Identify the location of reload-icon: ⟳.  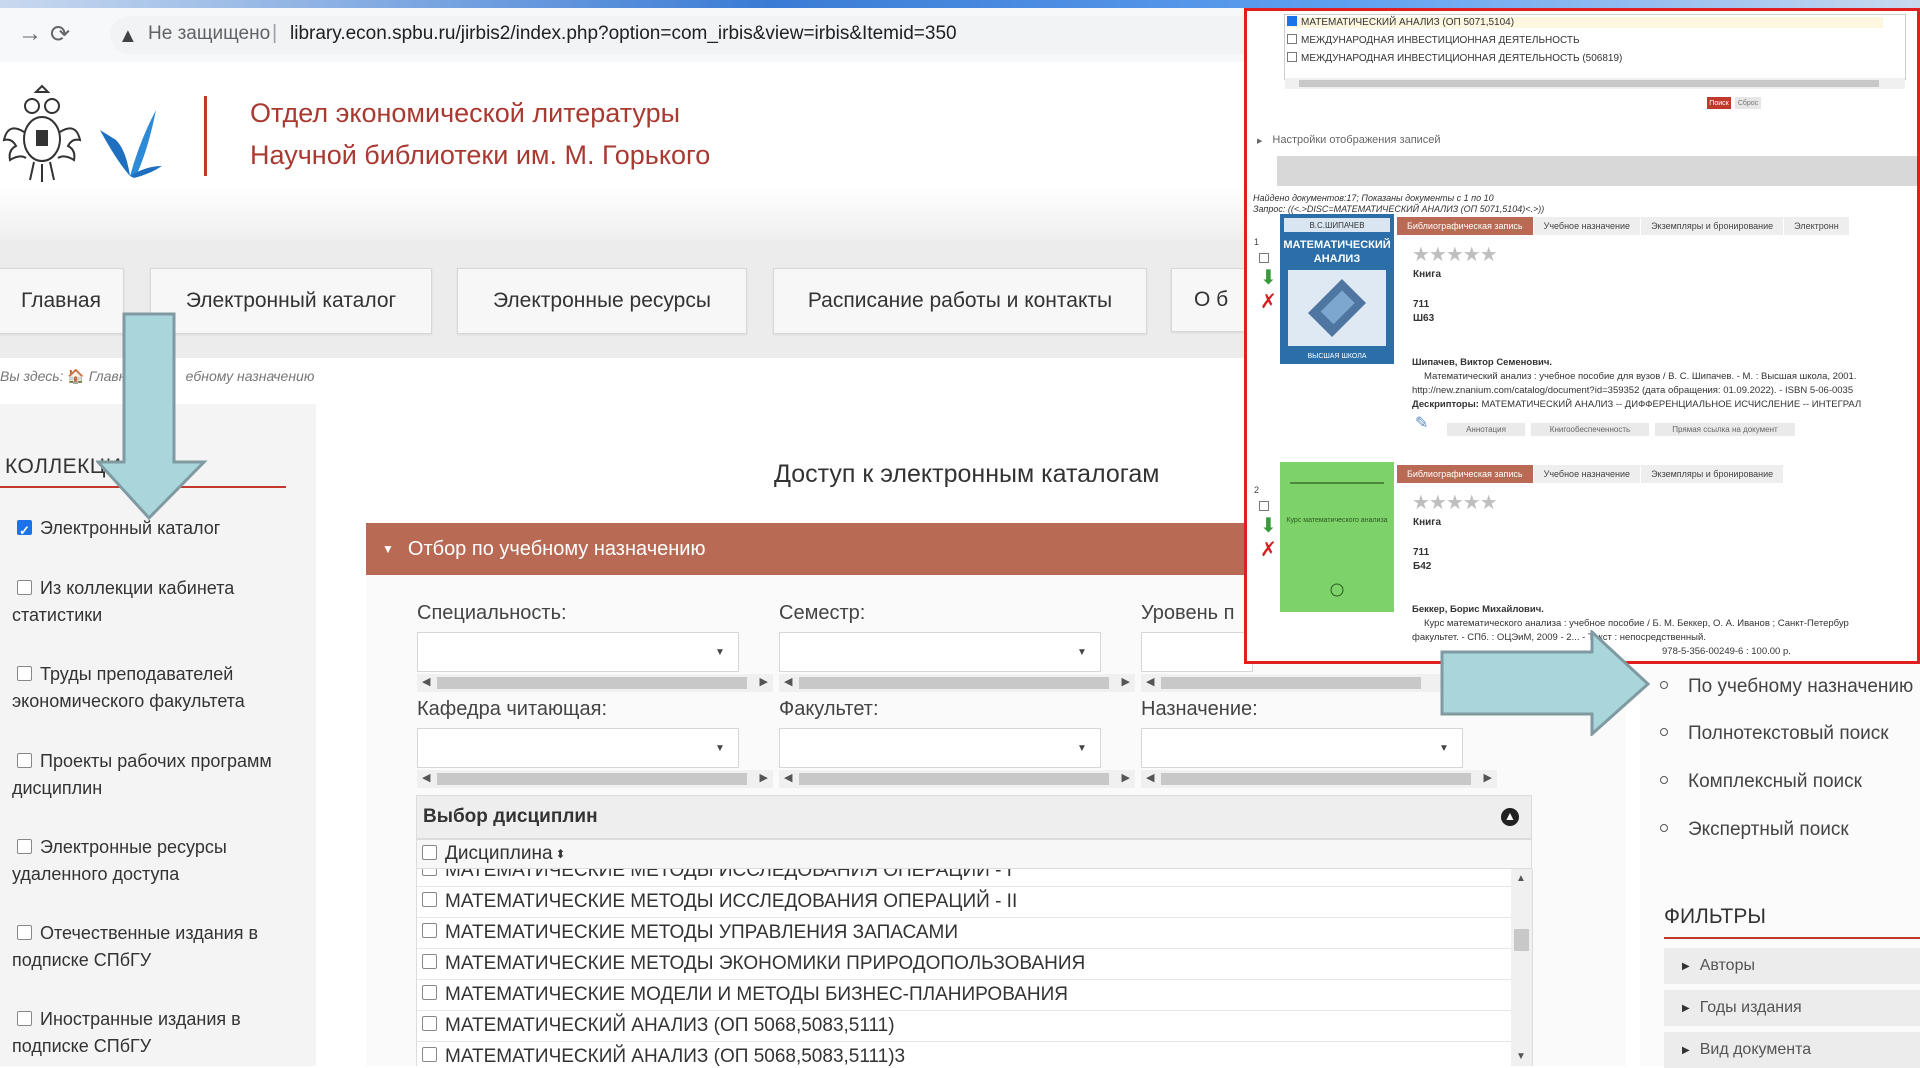
(60, 34).